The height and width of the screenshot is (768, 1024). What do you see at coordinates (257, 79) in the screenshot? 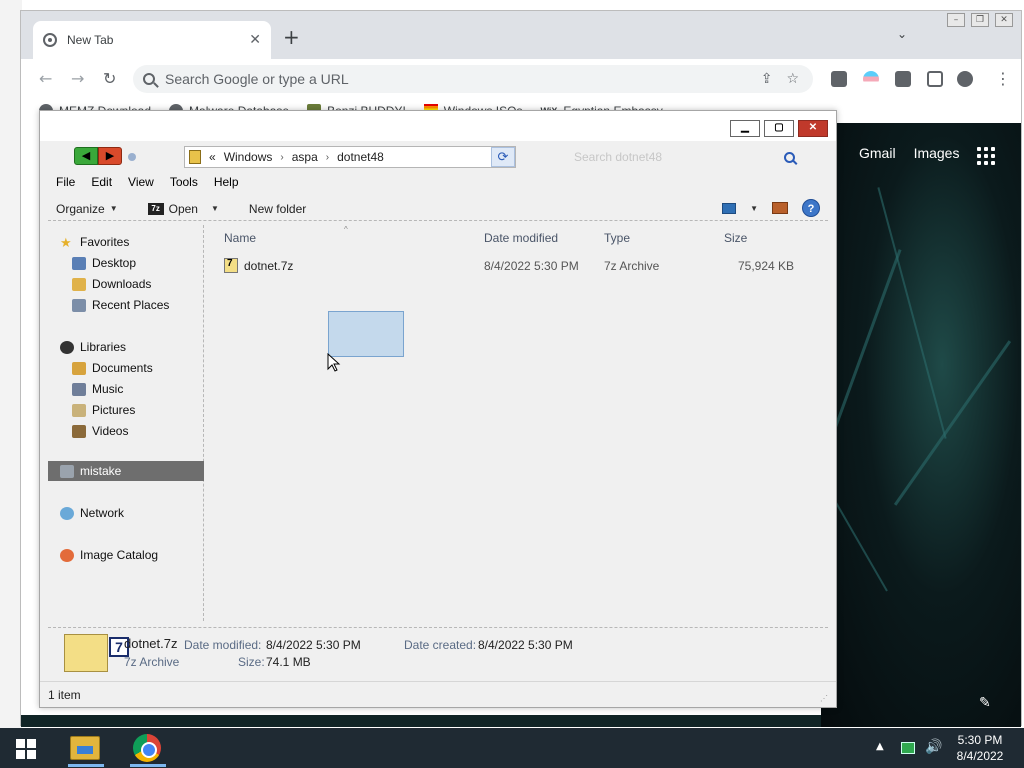
I see `omnibox-placeholder: Search Google or type a URL` at bounding box center [257, 79].